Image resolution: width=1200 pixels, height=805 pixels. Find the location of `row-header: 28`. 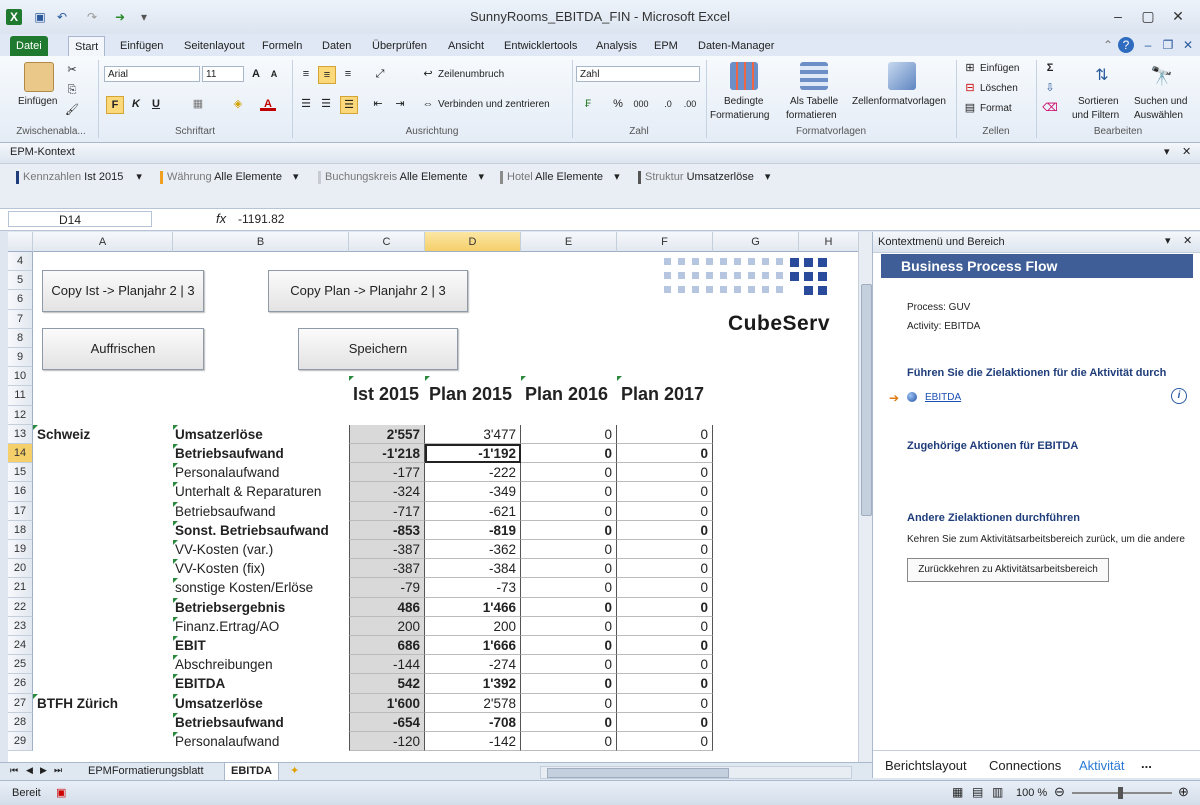

row-header: 28 is located at coordinates (20, 722).